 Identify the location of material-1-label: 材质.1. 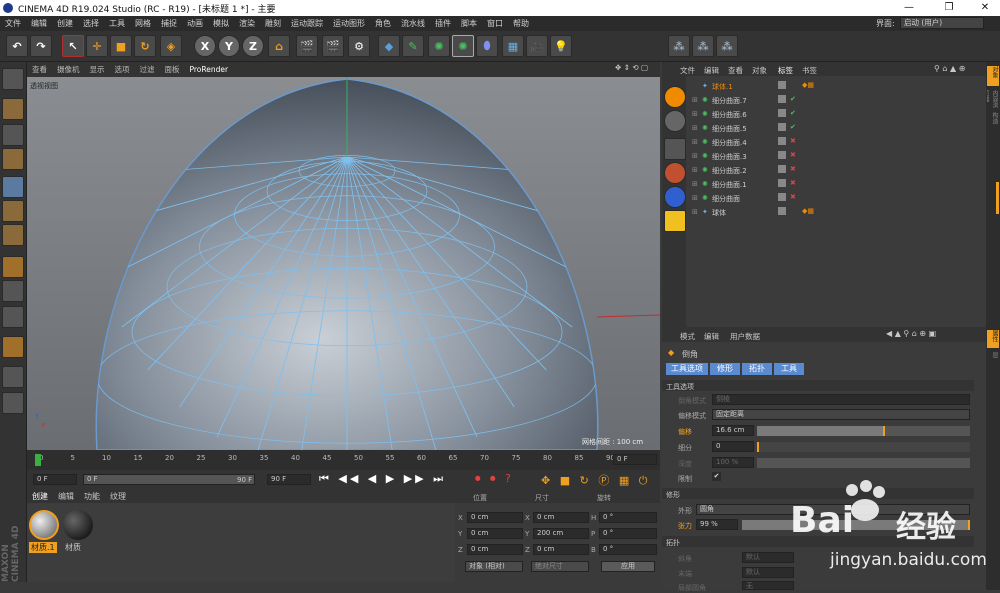
(43, 547).